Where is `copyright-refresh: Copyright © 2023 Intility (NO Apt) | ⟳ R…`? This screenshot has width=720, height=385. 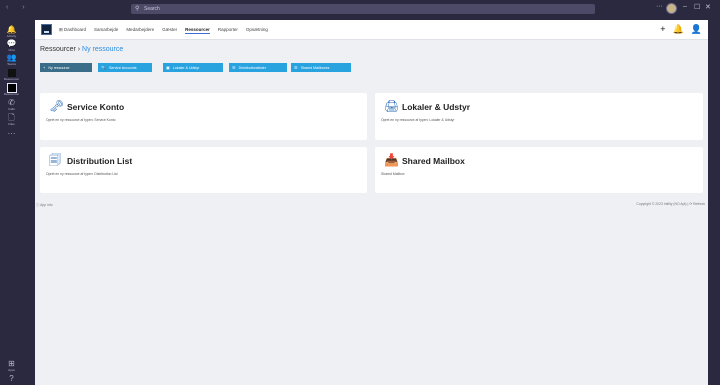 copyright-refresh: Copyright © 2023 Intility (NO Apt) | ⟳ R… is located at coordinates (670, 204).